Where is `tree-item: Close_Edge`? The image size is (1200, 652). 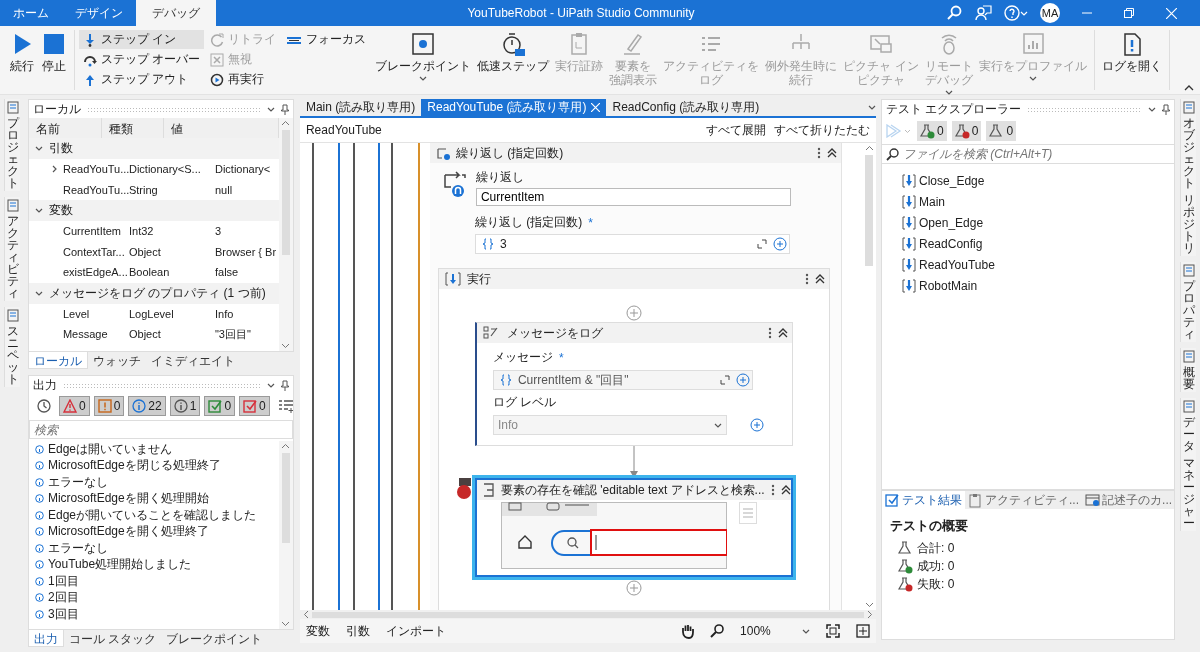
tree-item: Close_Edge is located at coordinates (1038, 180).